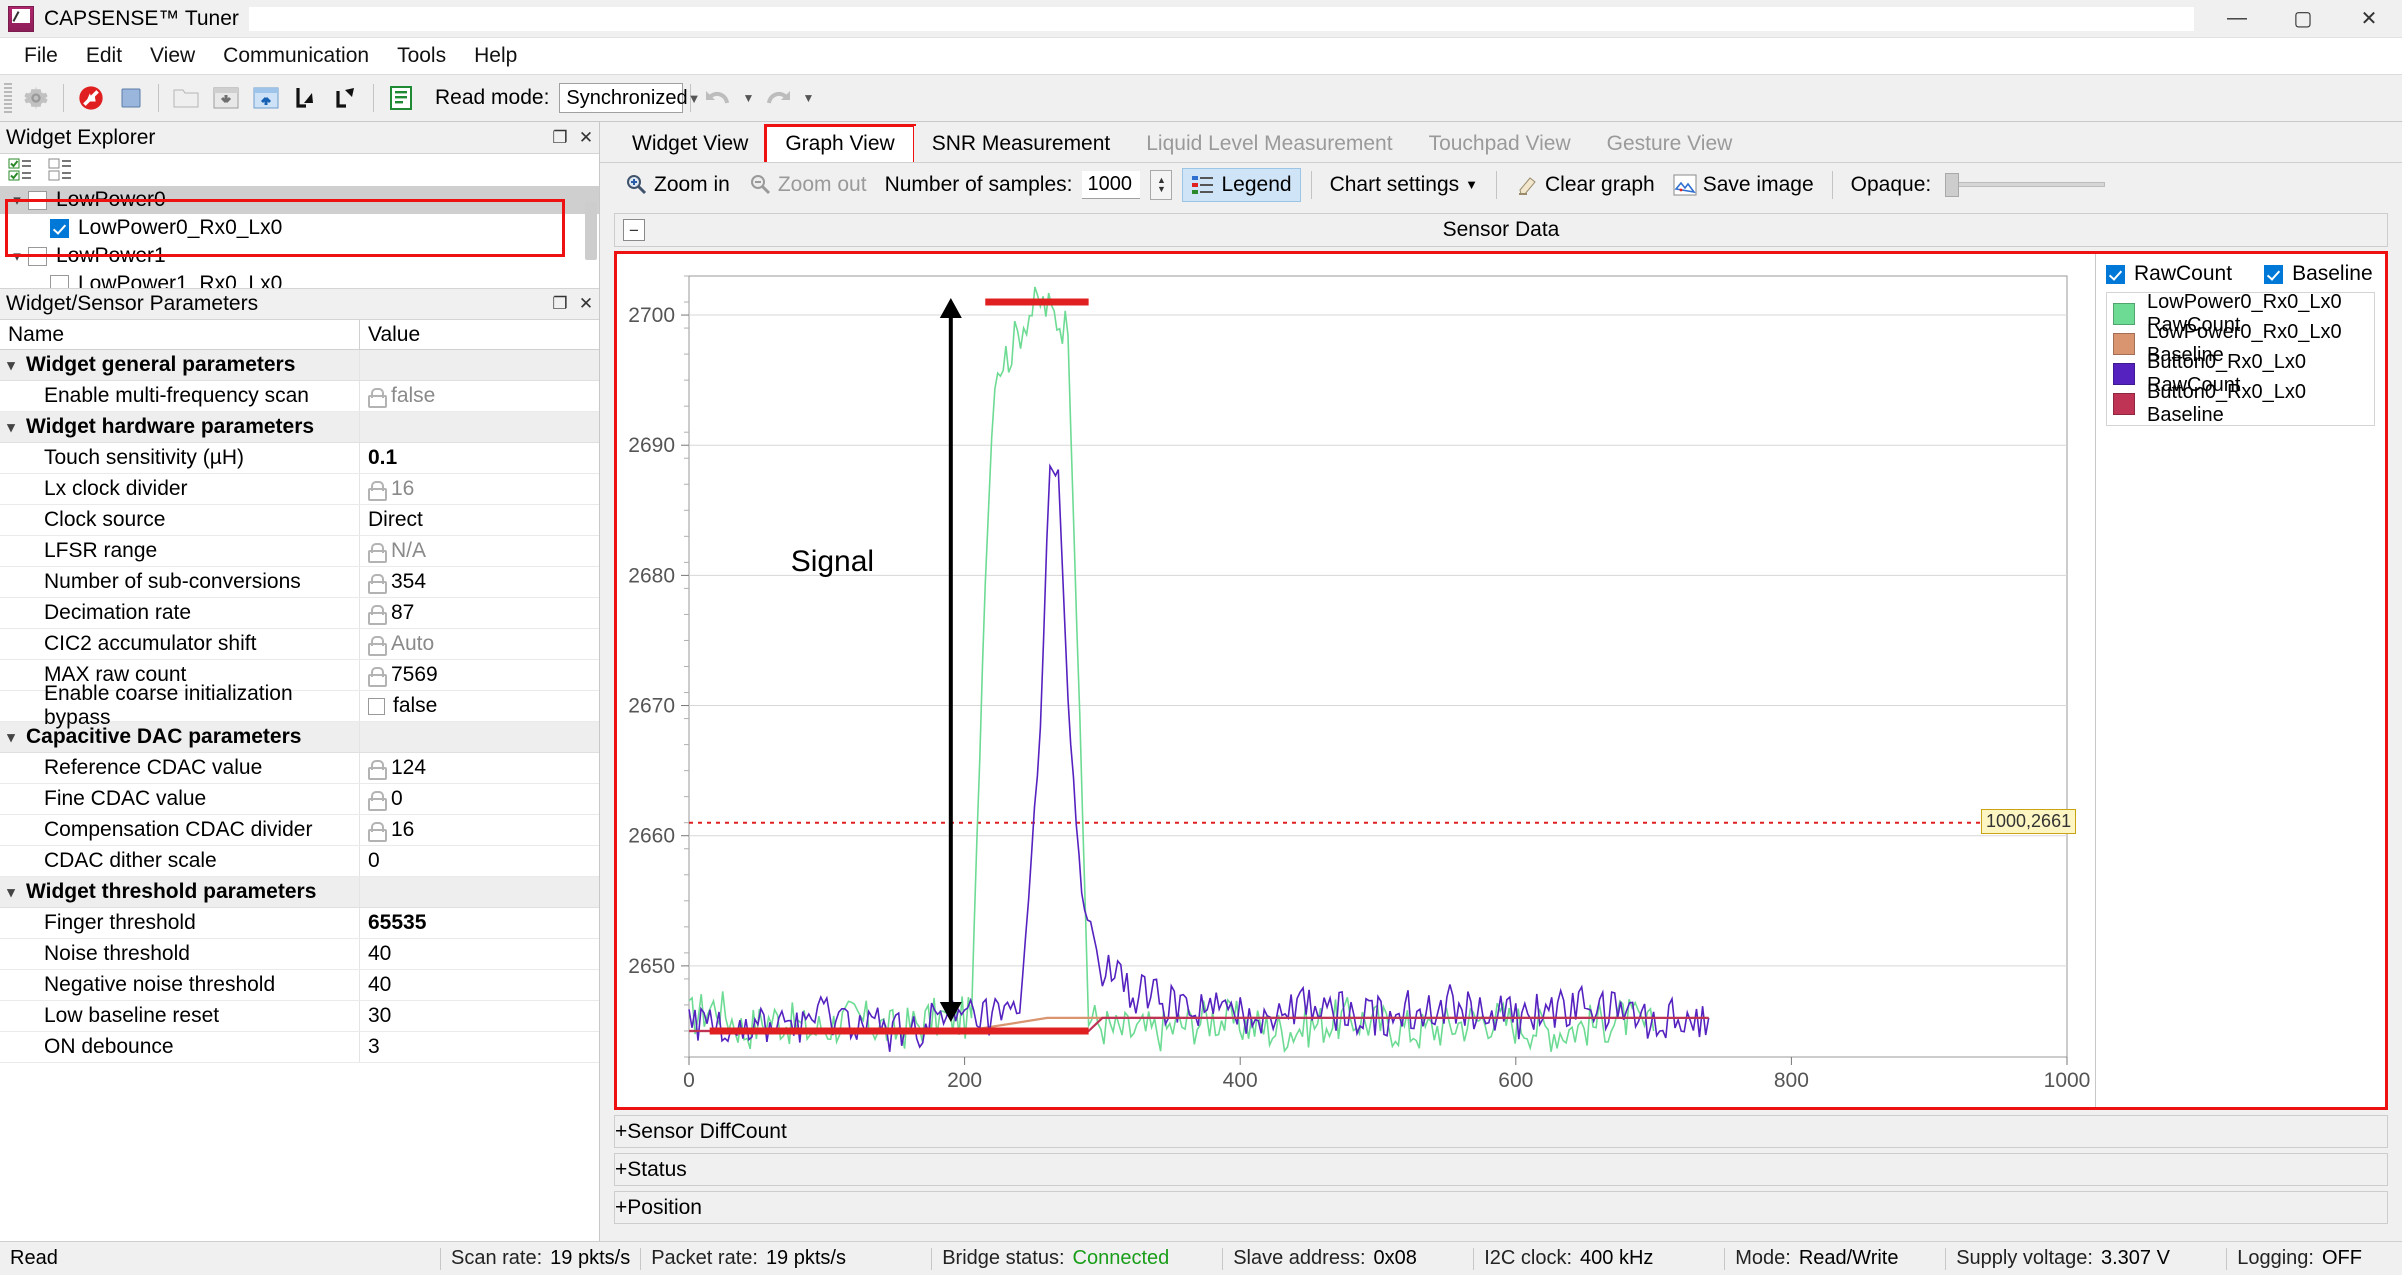 Image resolution: width=2402 pixels, height=1275 pixels. Describe the element at coordinates (2237, 18) in the screenshot. I see `minimize-button: —` at that location.